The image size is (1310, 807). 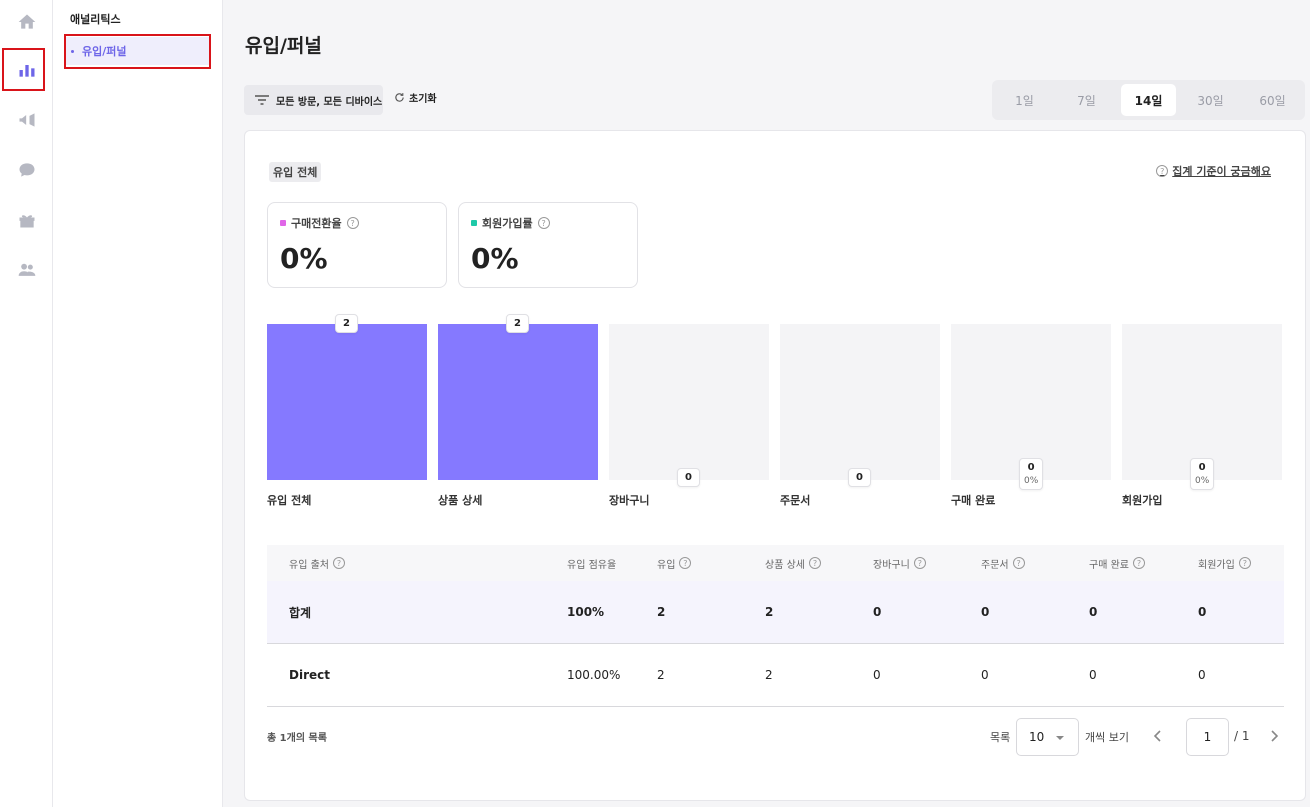 I want to click on date-range-selector: 1일 7일 14일 30일 60일, so click(x=1148, y=100).